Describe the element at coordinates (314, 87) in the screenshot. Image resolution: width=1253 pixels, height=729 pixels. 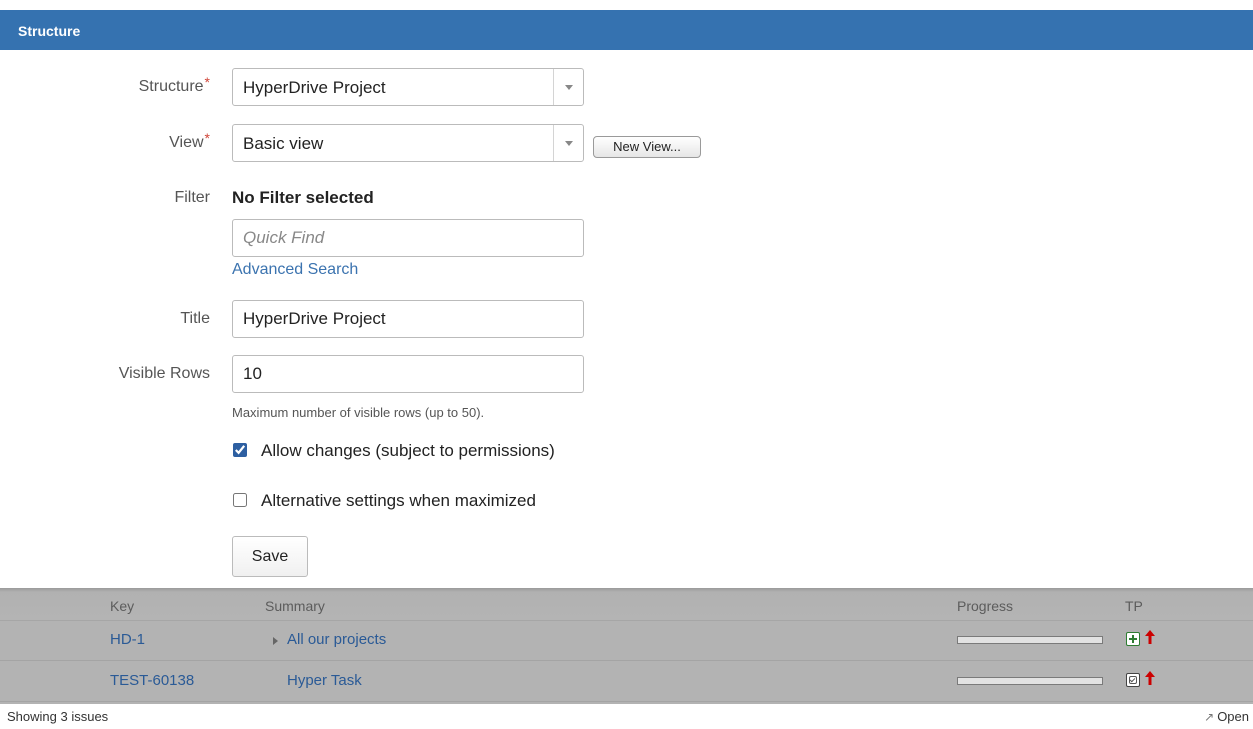
I see `structure-select-value: HyperDrive Project` at that location.